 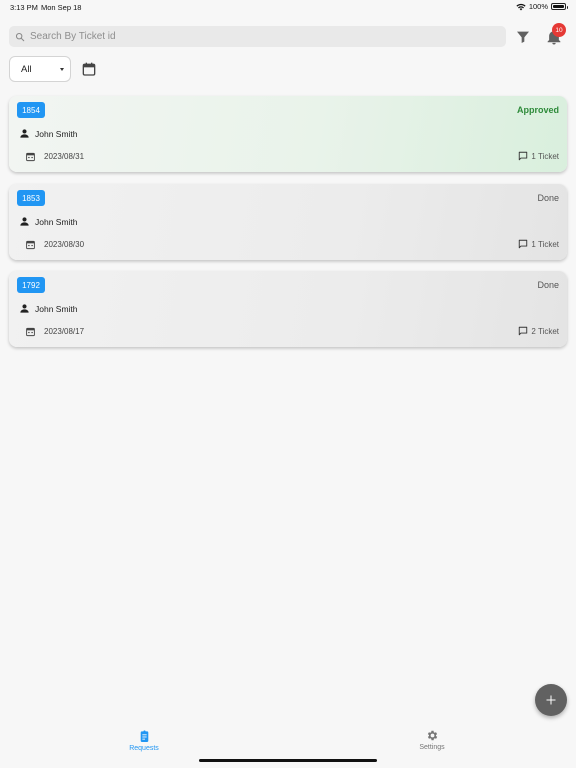 I want to click on request-id-chip: 1853, so click(x=31, y=198).